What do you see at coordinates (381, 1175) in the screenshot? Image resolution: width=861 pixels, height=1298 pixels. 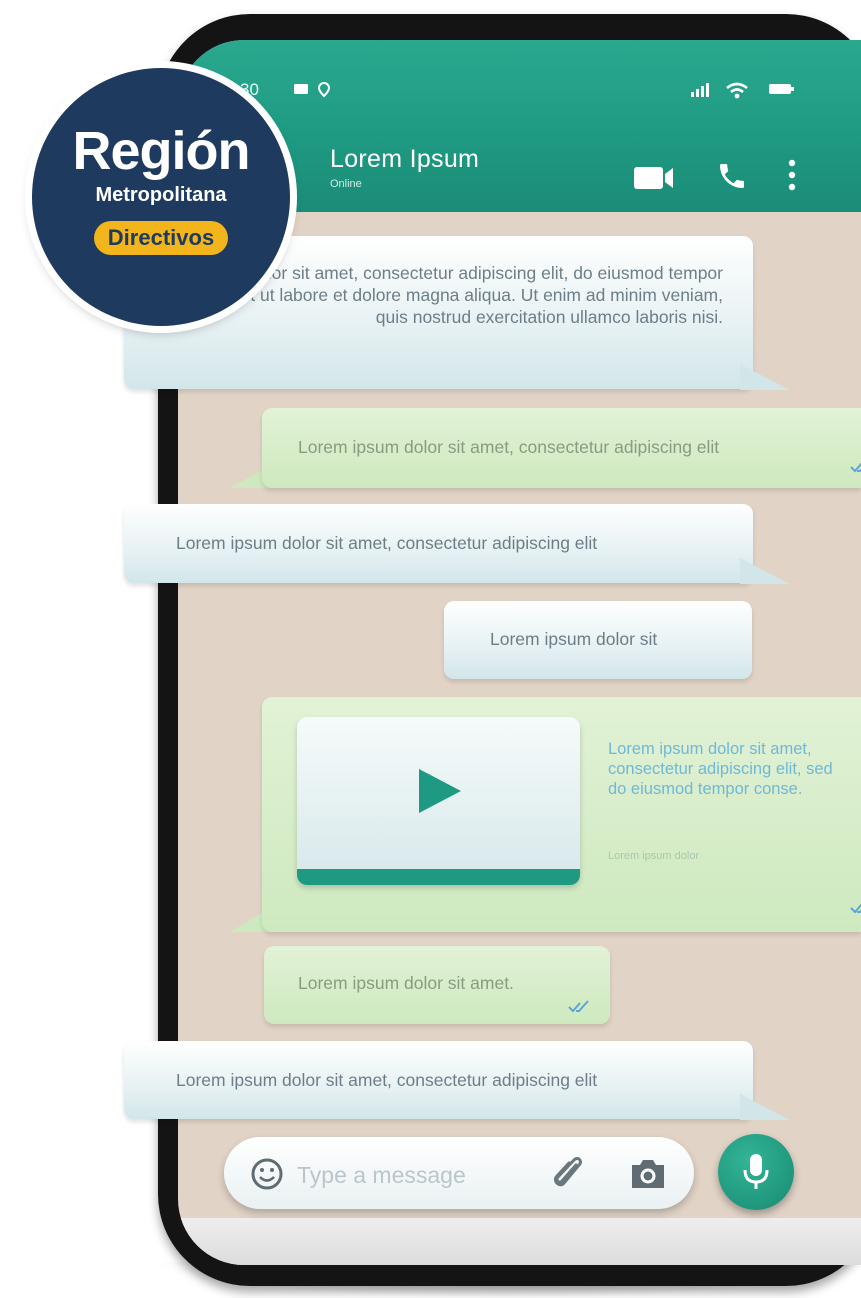 I see `message-input-placeholder: Type a message` at bounding box center [381, 1175].